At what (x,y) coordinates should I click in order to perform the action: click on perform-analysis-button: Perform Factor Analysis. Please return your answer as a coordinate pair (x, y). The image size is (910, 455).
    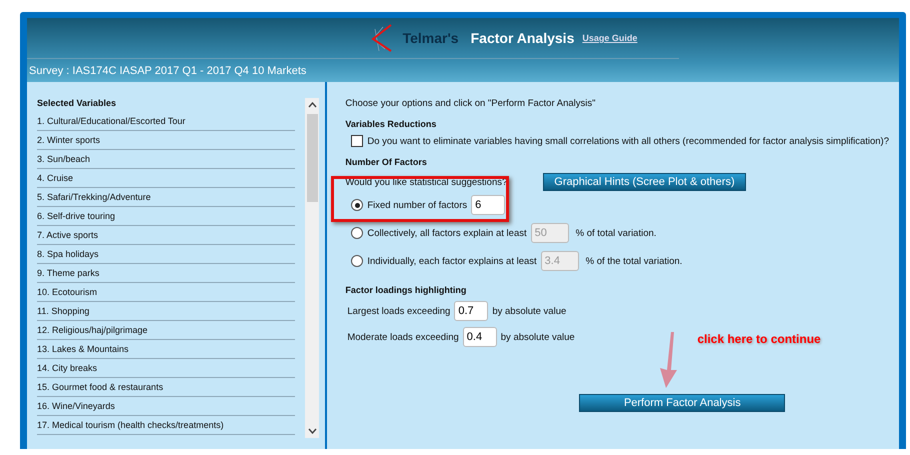
    Looking at the image, I should click on (682, 403).